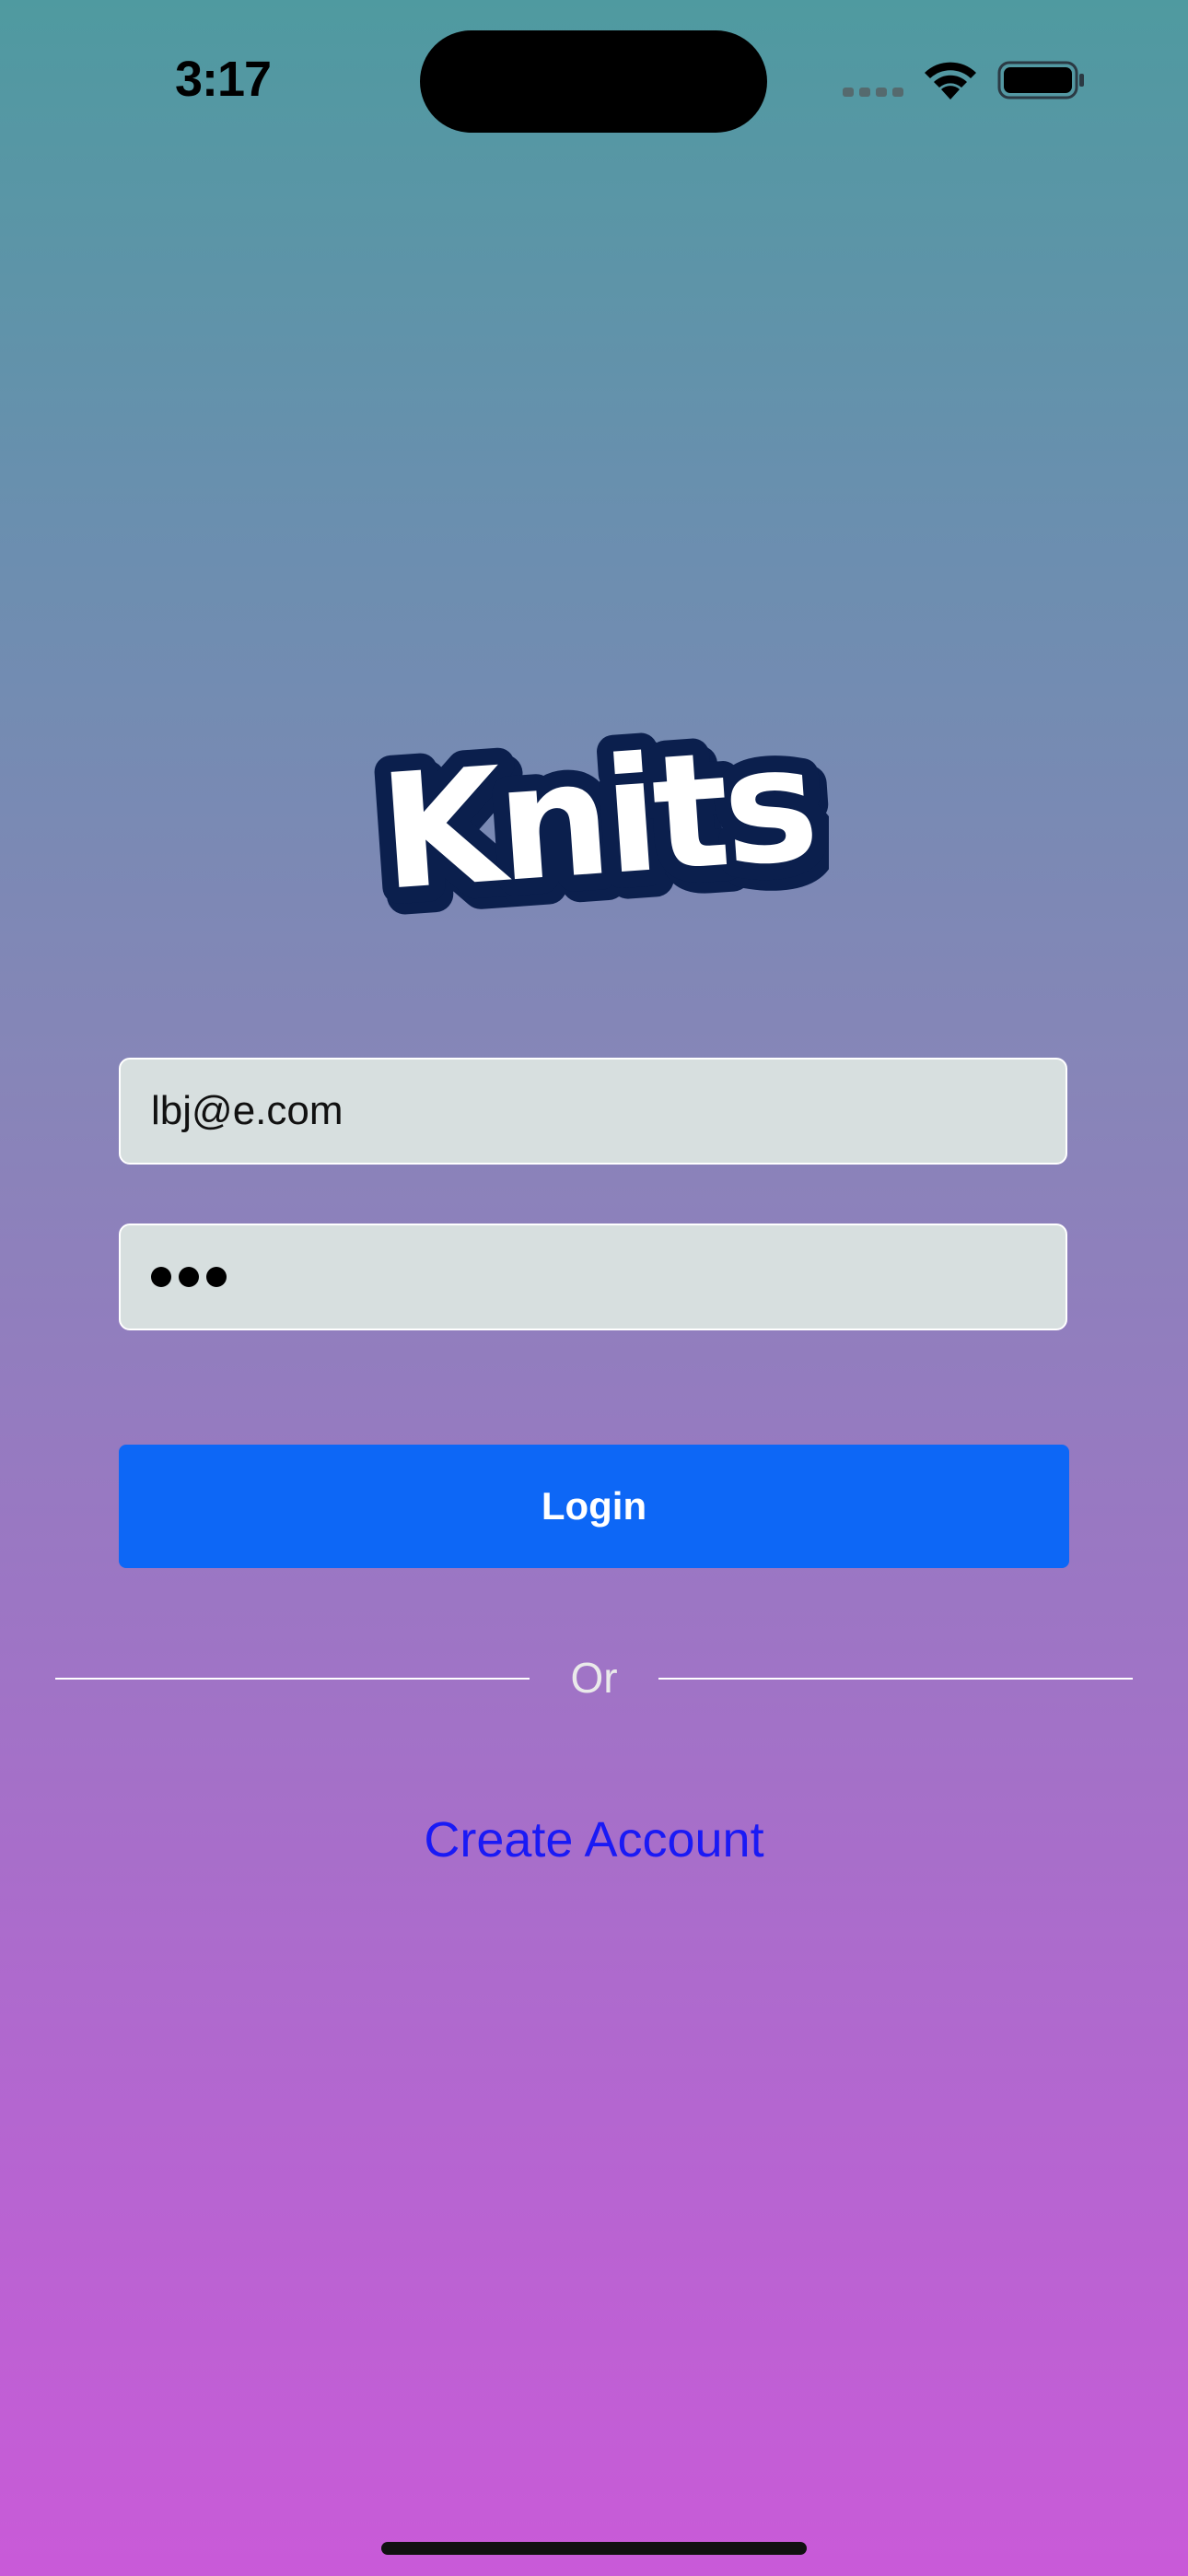  I want to click on status-time: 3:17, so click(223, 79).